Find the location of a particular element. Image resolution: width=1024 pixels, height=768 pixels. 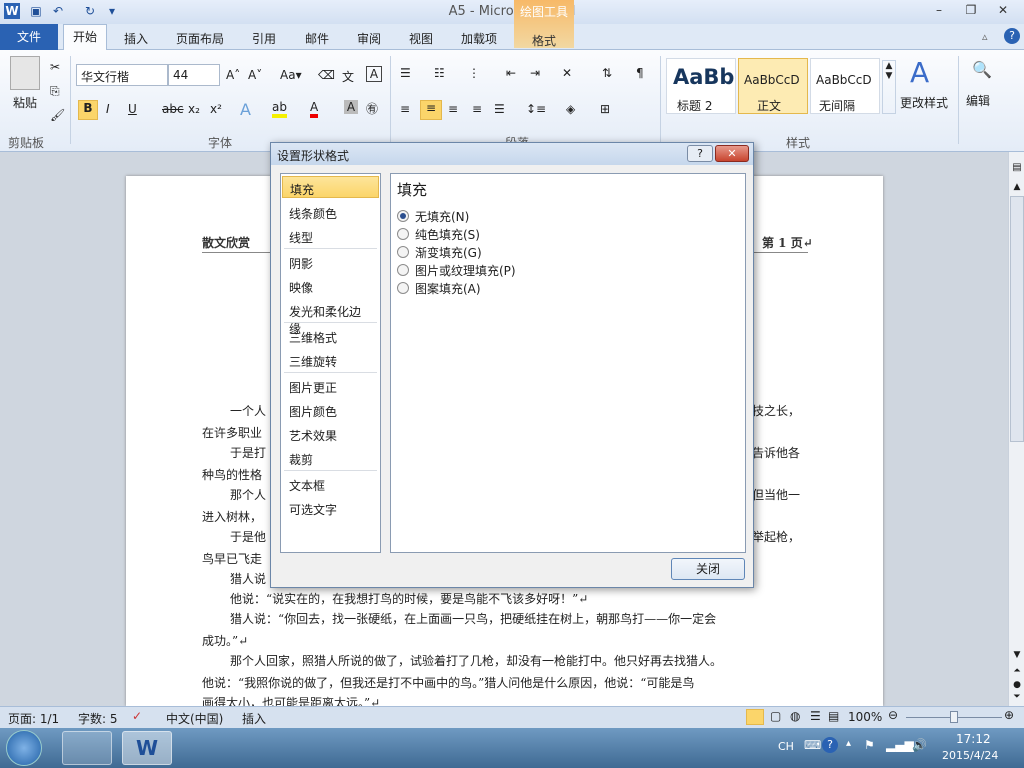

dialog-close-button: 关闭 is located at coordinates (708, 569).